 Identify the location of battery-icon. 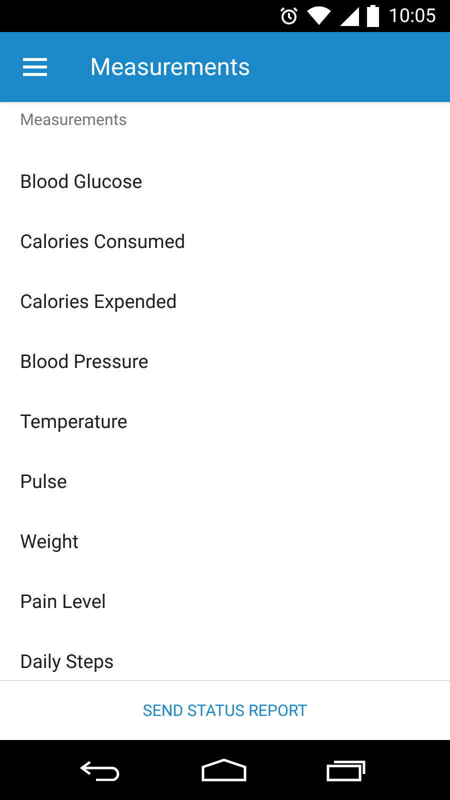
(372, 16).